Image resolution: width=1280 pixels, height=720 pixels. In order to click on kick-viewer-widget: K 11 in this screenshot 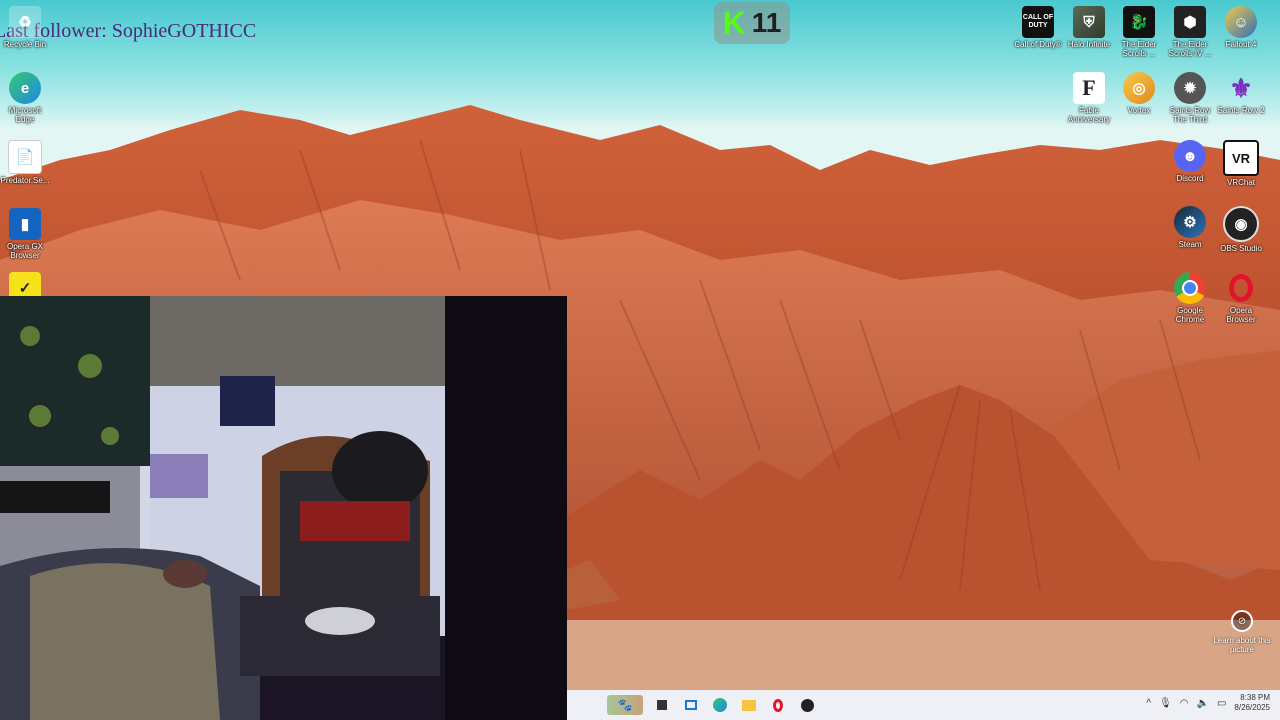, I will do `click(752, 23)`.